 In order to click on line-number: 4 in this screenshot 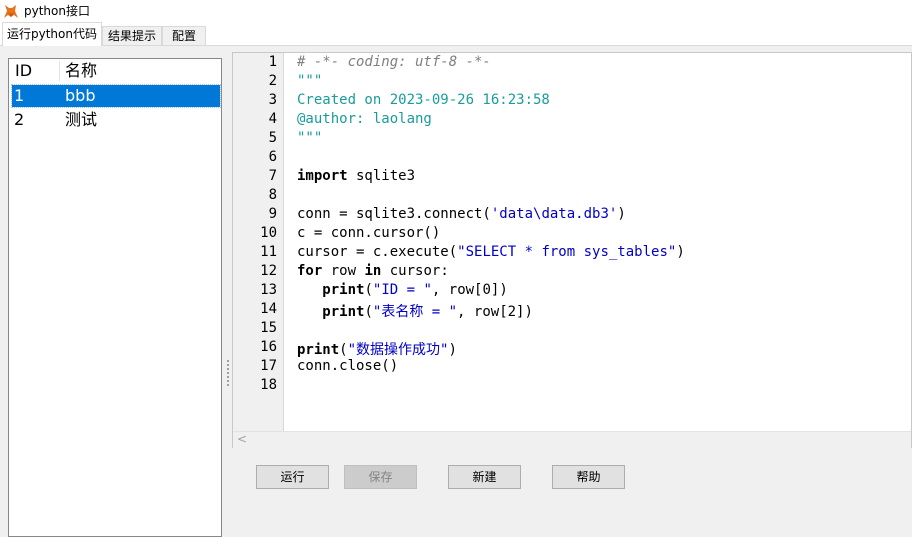, I will do `click(272, 119)`.